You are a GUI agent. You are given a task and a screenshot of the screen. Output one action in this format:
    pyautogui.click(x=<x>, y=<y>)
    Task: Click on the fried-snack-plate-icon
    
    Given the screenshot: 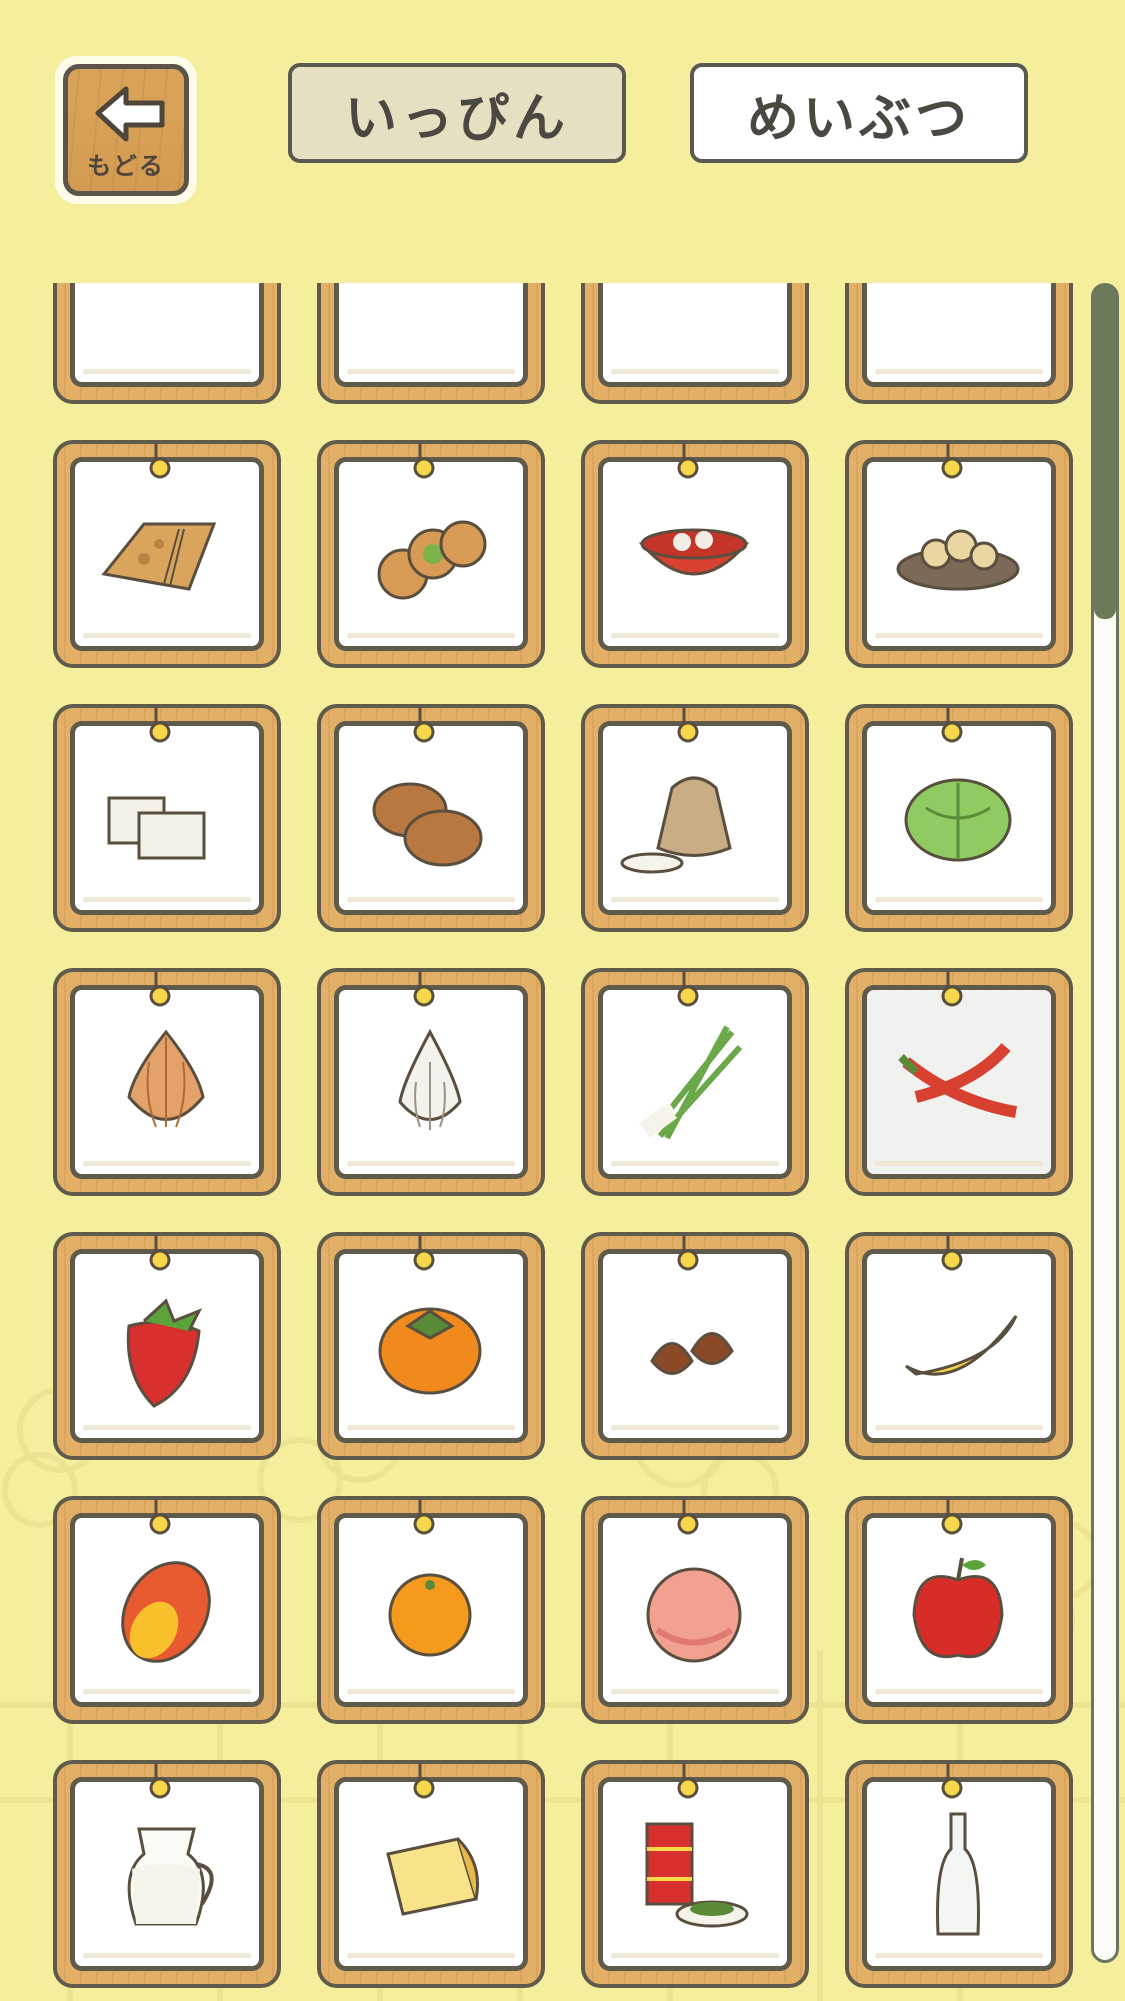 What is the action you would take?
    pyautogui.click(x=958, y=560)
    